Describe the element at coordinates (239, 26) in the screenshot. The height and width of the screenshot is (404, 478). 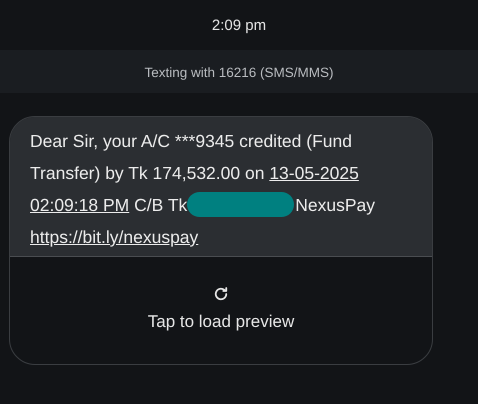
I see `message-timestamp: 2:09 pm` at that location.